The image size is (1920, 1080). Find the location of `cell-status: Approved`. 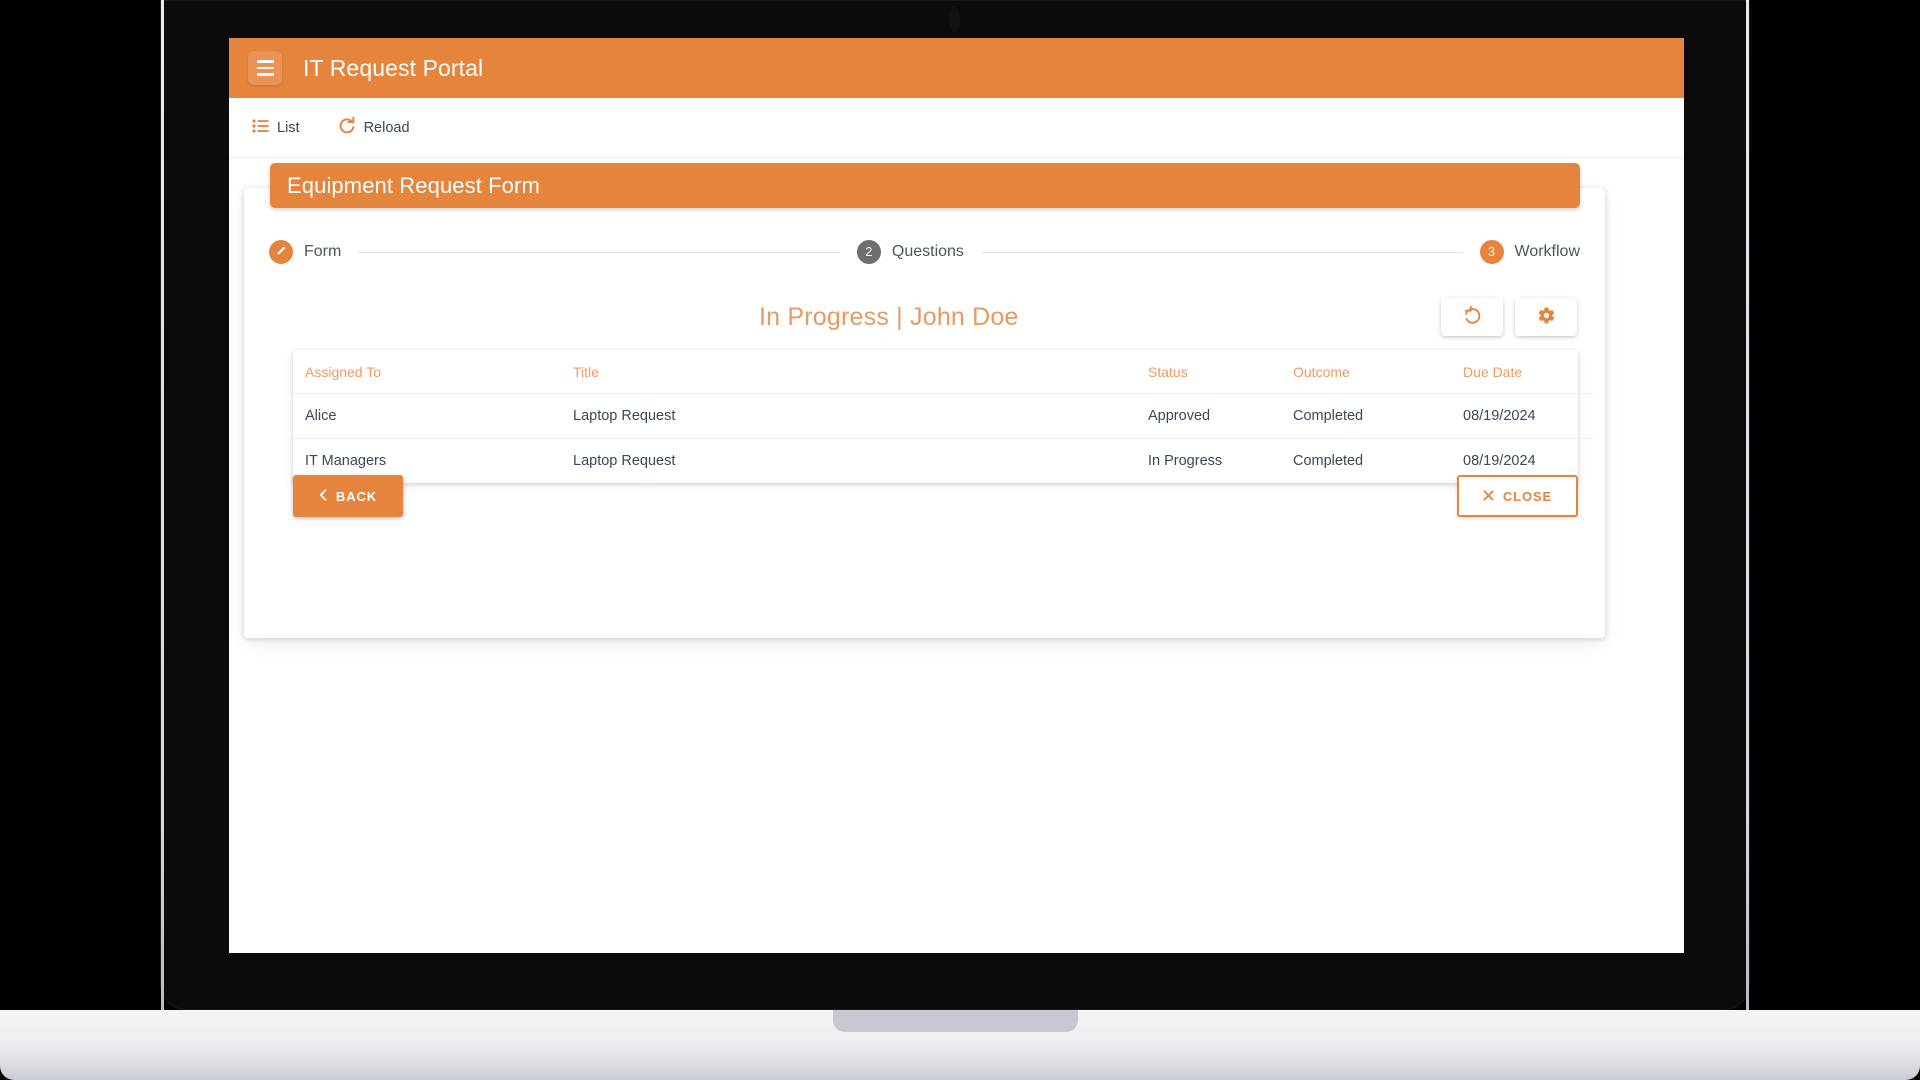

cell-status: Approved is located at coordinates (1220, 416).